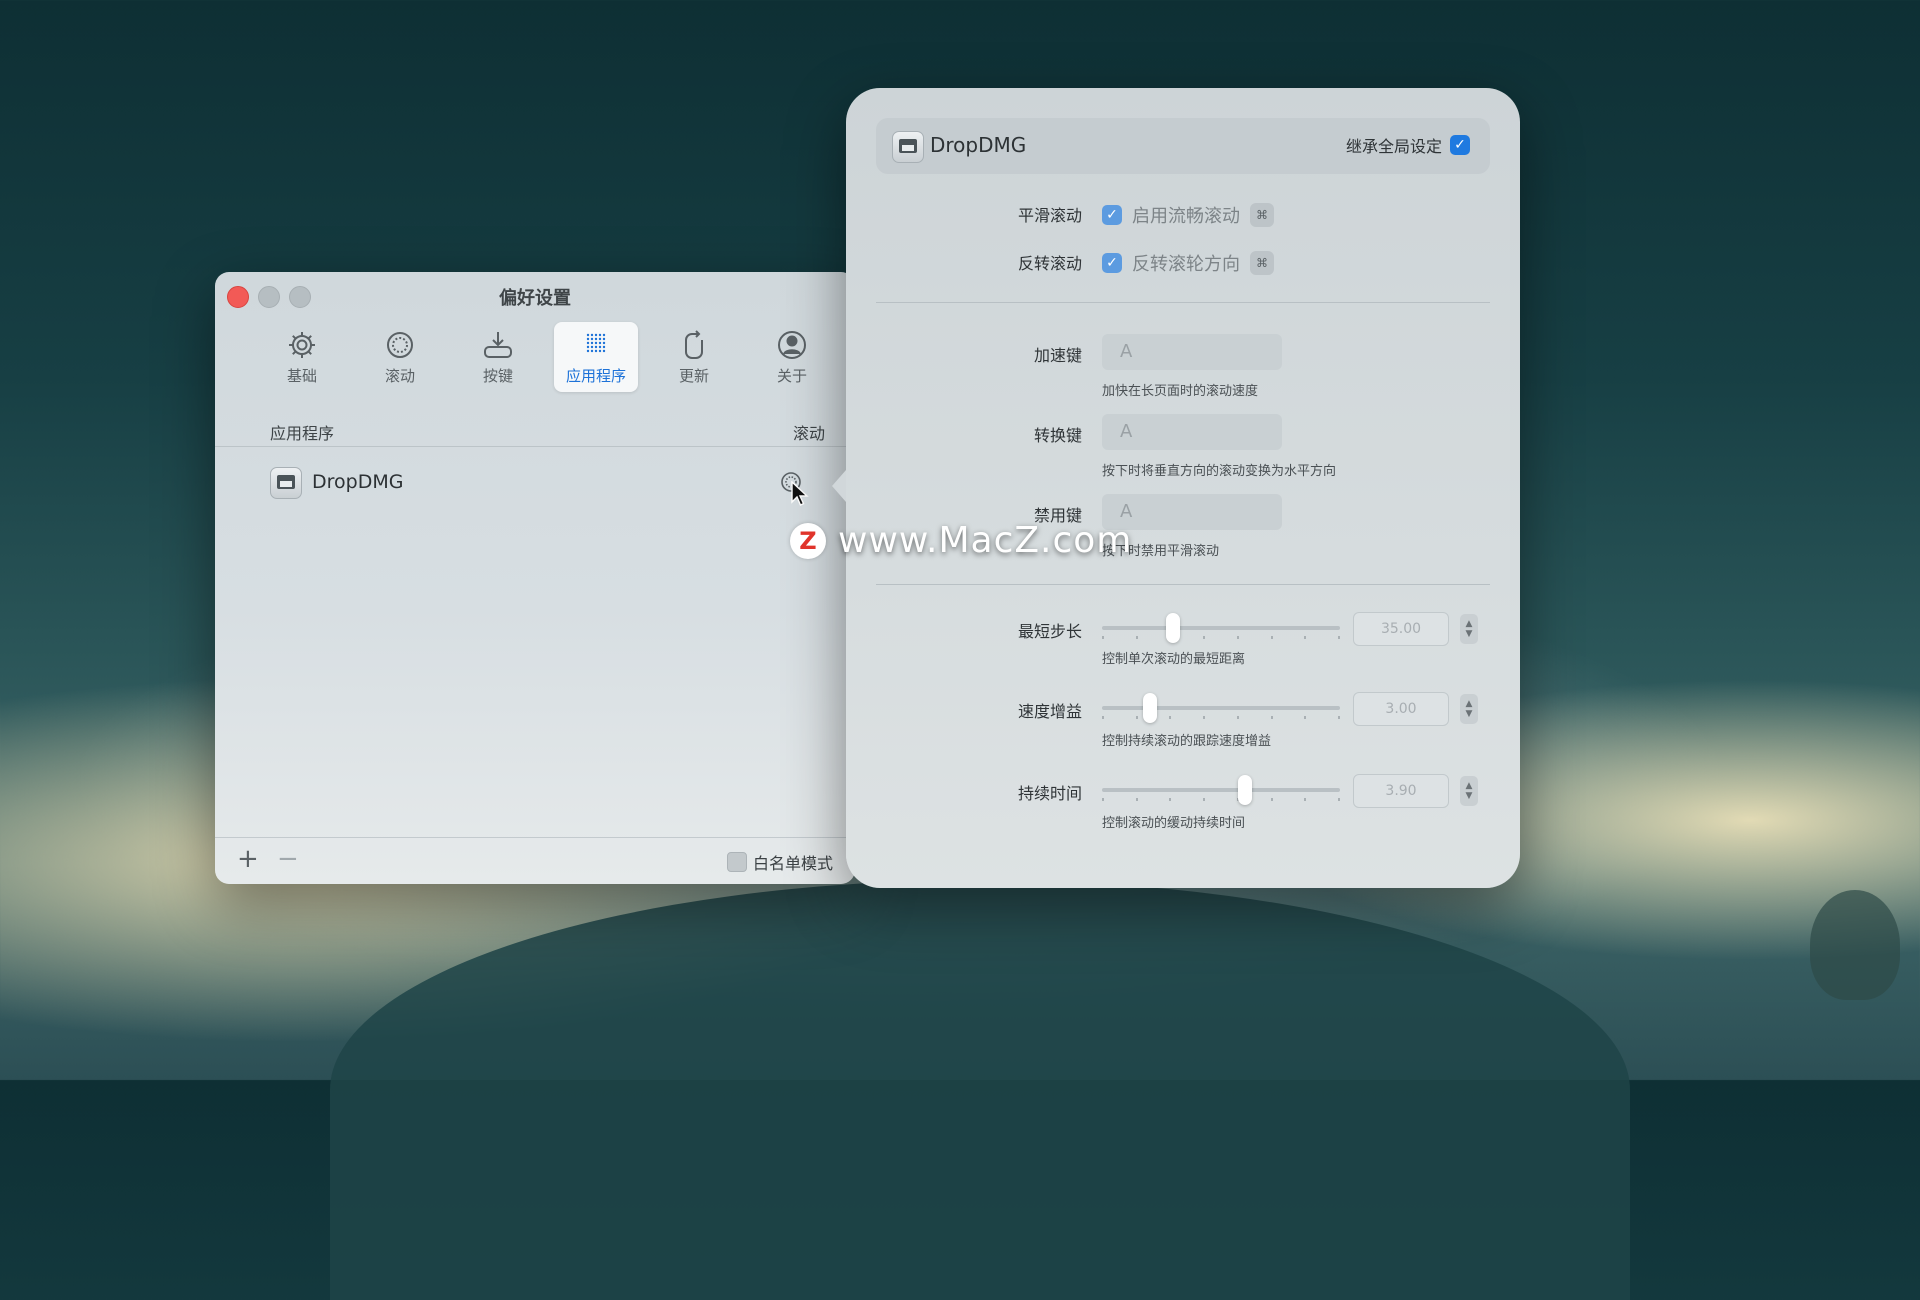 The width and height of the screenshot is (1920, 1300). What do you see at coordinates (809, 432) in the screenshot?
I see `column-header-scroll: 滚动` at bounding box center [809, 432].